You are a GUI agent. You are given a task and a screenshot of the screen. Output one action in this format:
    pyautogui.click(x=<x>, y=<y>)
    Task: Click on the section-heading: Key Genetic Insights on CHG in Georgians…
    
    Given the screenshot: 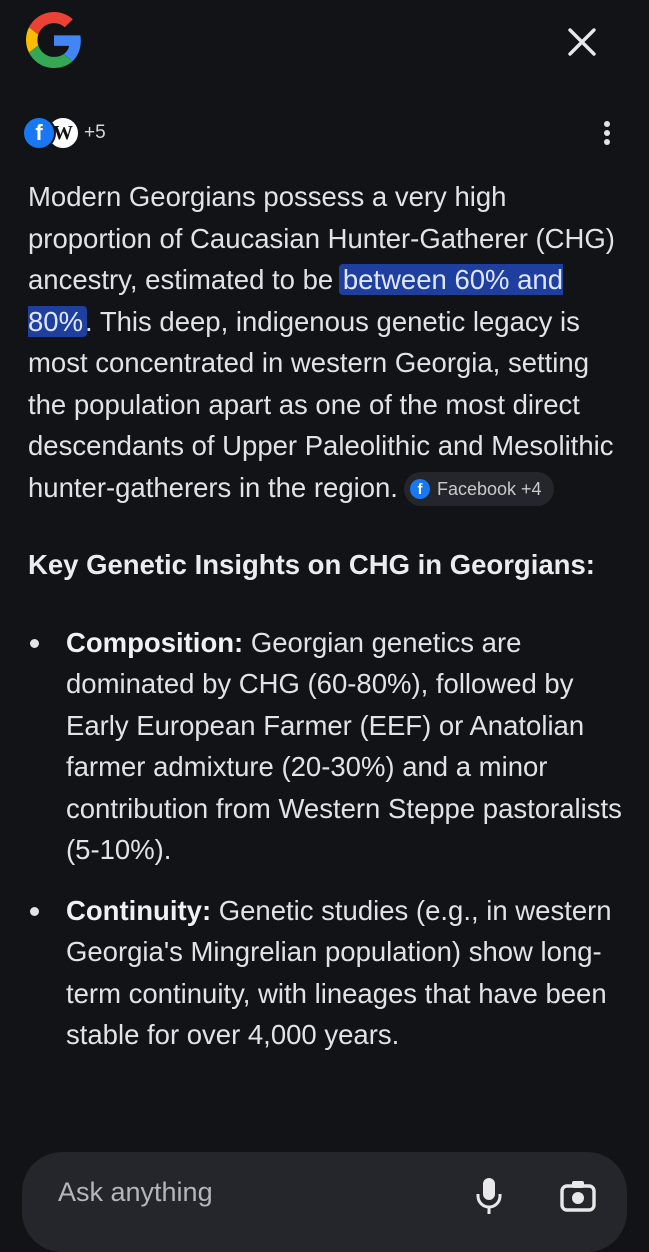 What is the action you would take?
    pyautogui.click(x=311, y=564)
    